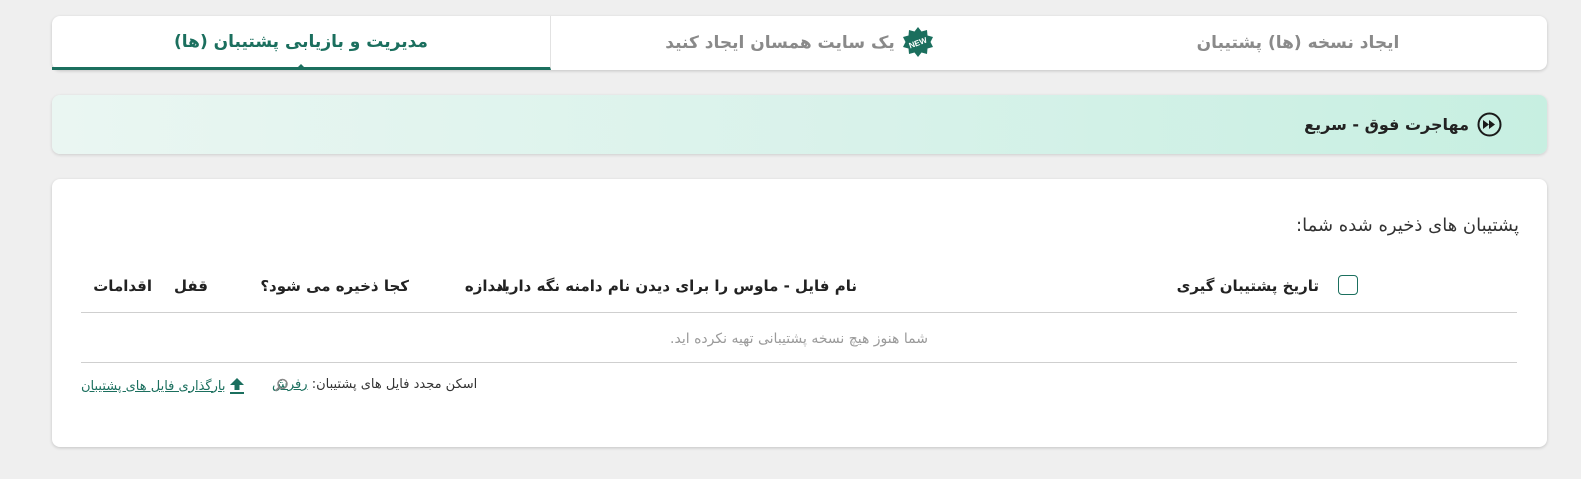  I want to click on column-header-lock: قفل, so click(190, 286).